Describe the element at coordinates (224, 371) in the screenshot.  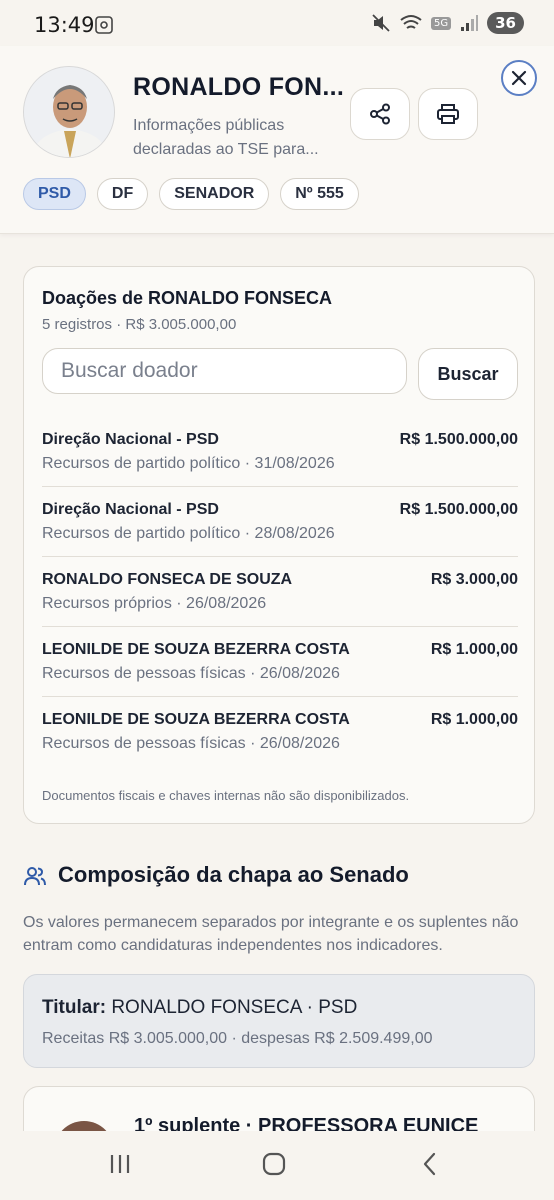
I see `donor-search-input` at that location.